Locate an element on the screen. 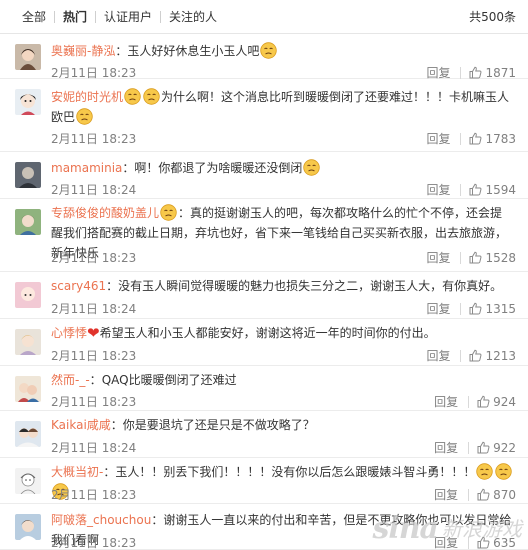 Image resolution: width=528 pixels, height=550 pixels. comment-actions: 回复 1315 is located at coordinates (471, 308).